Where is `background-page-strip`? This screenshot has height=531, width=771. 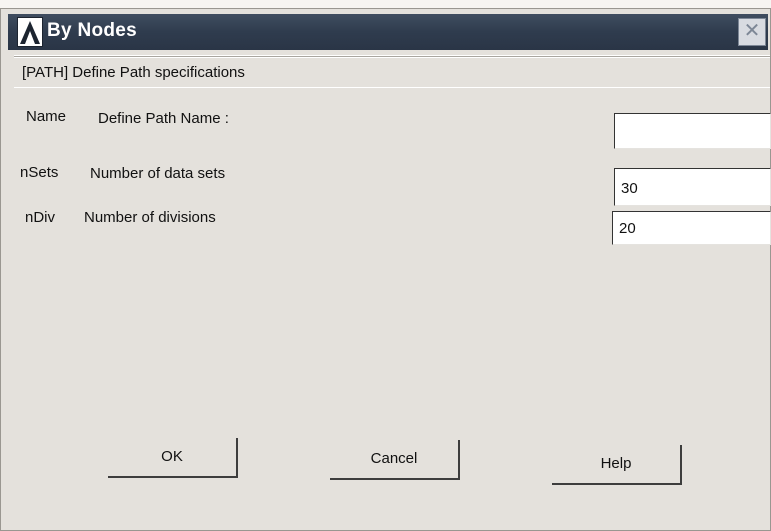 background-page-strip is located at coordinates (385, 4).